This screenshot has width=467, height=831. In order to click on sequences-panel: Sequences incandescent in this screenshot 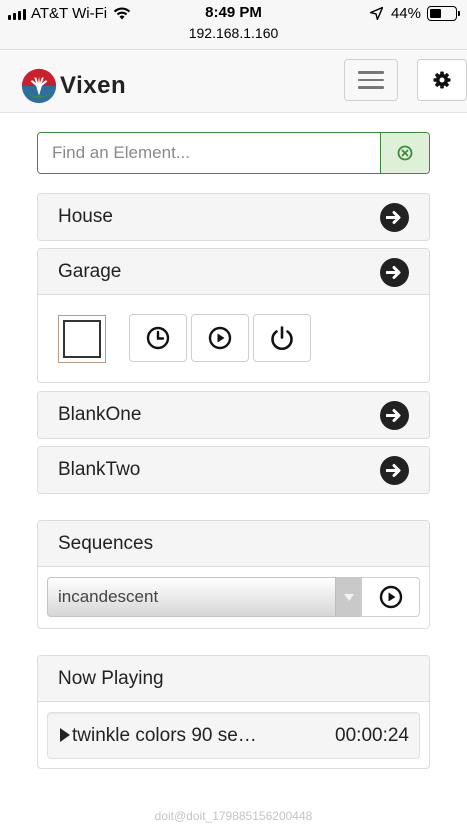, I will do `click(233, 574)`.